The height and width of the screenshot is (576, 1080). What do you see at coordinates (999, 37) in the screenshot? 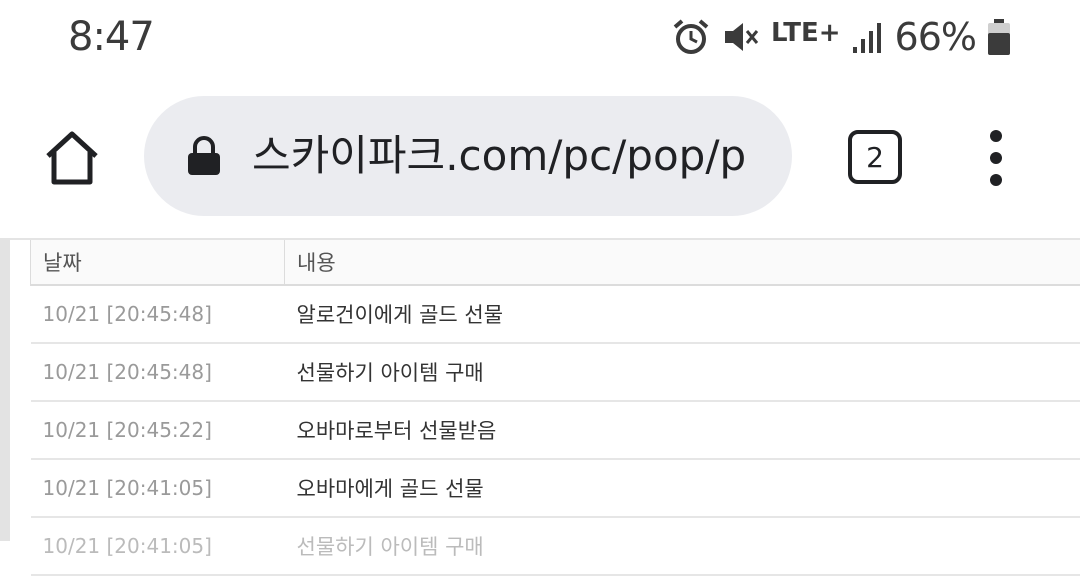
I see `battery-icon` at bounding box center [999, 37].